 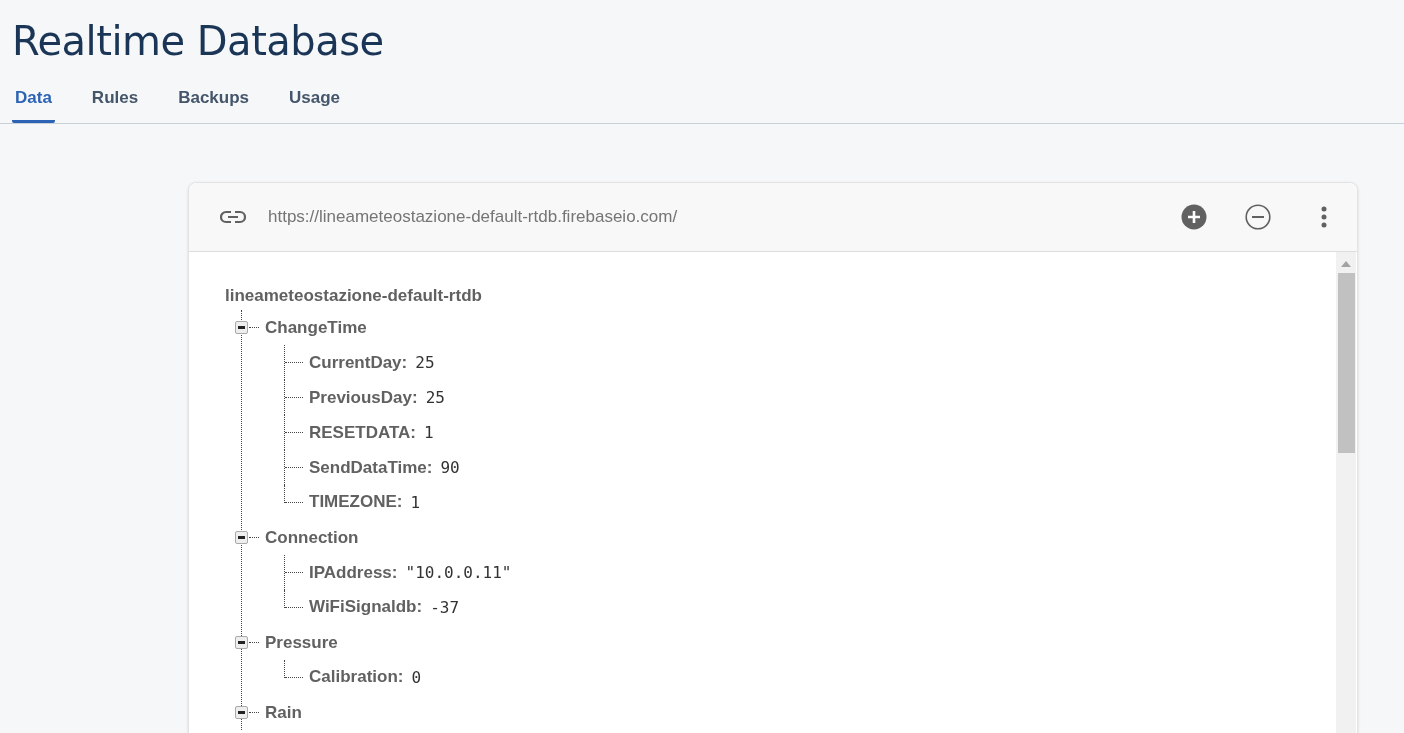 What do you see at coordinates (33, 103) in the screenshot?
I see `tab: Data` at bounding box center [33, 103].